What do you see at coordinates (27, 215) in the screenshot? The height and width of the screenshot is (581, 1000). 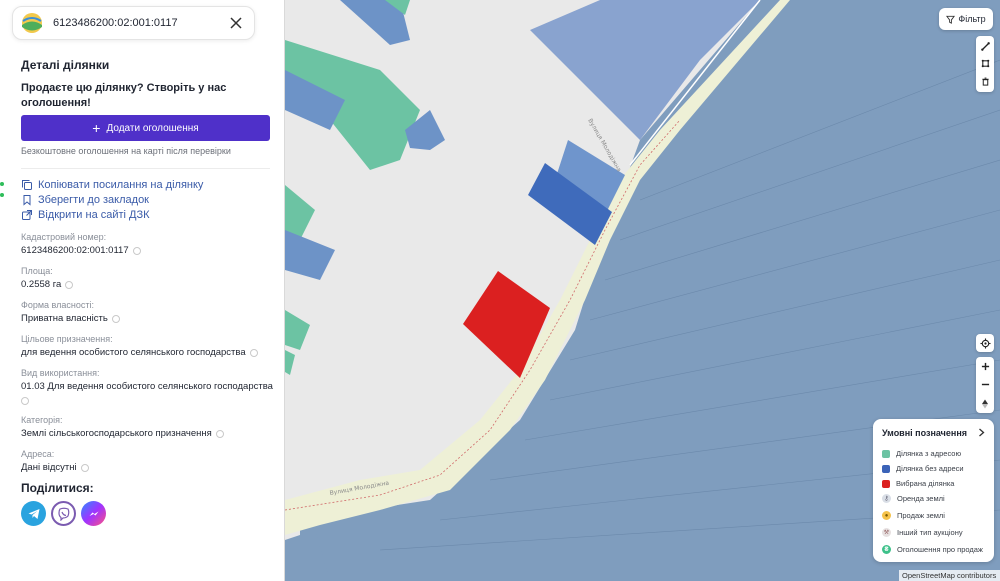 I see `external-link-icon` at bounding box center [27, 215].